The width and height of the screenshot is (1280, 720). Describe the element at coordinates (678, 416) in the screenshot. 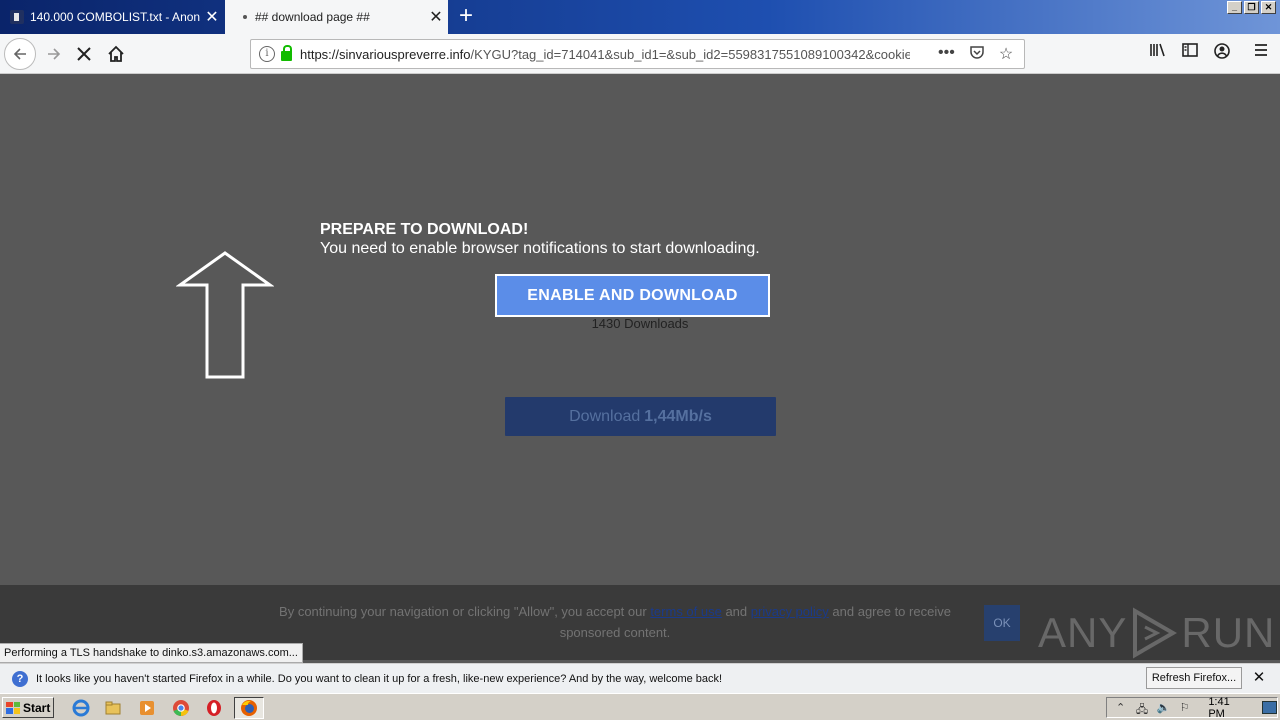

I see `download-speed: 1,44Mb/s` at that location.